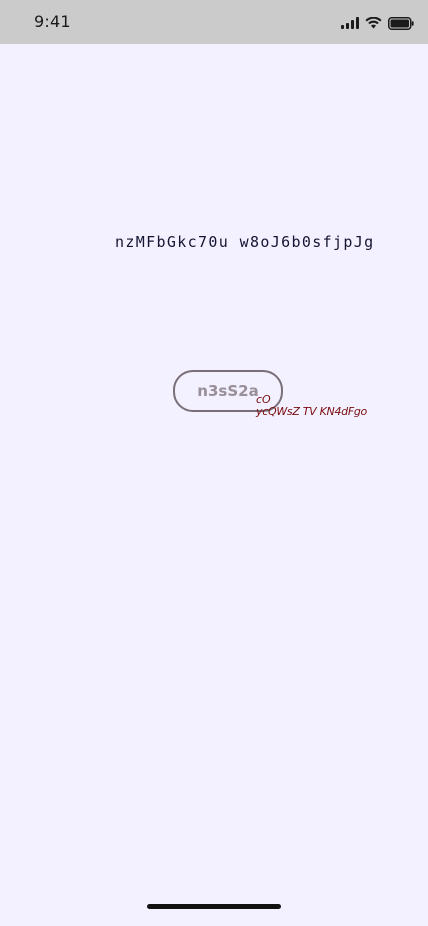 The height and width of the screenshot is (926, 428). What do you see at coordinates (245, 242) in the screenshot?
I see `code-text: nzMFbGkc70u w8oJ6b0sfjpJg` at bounding box center [245, 242].